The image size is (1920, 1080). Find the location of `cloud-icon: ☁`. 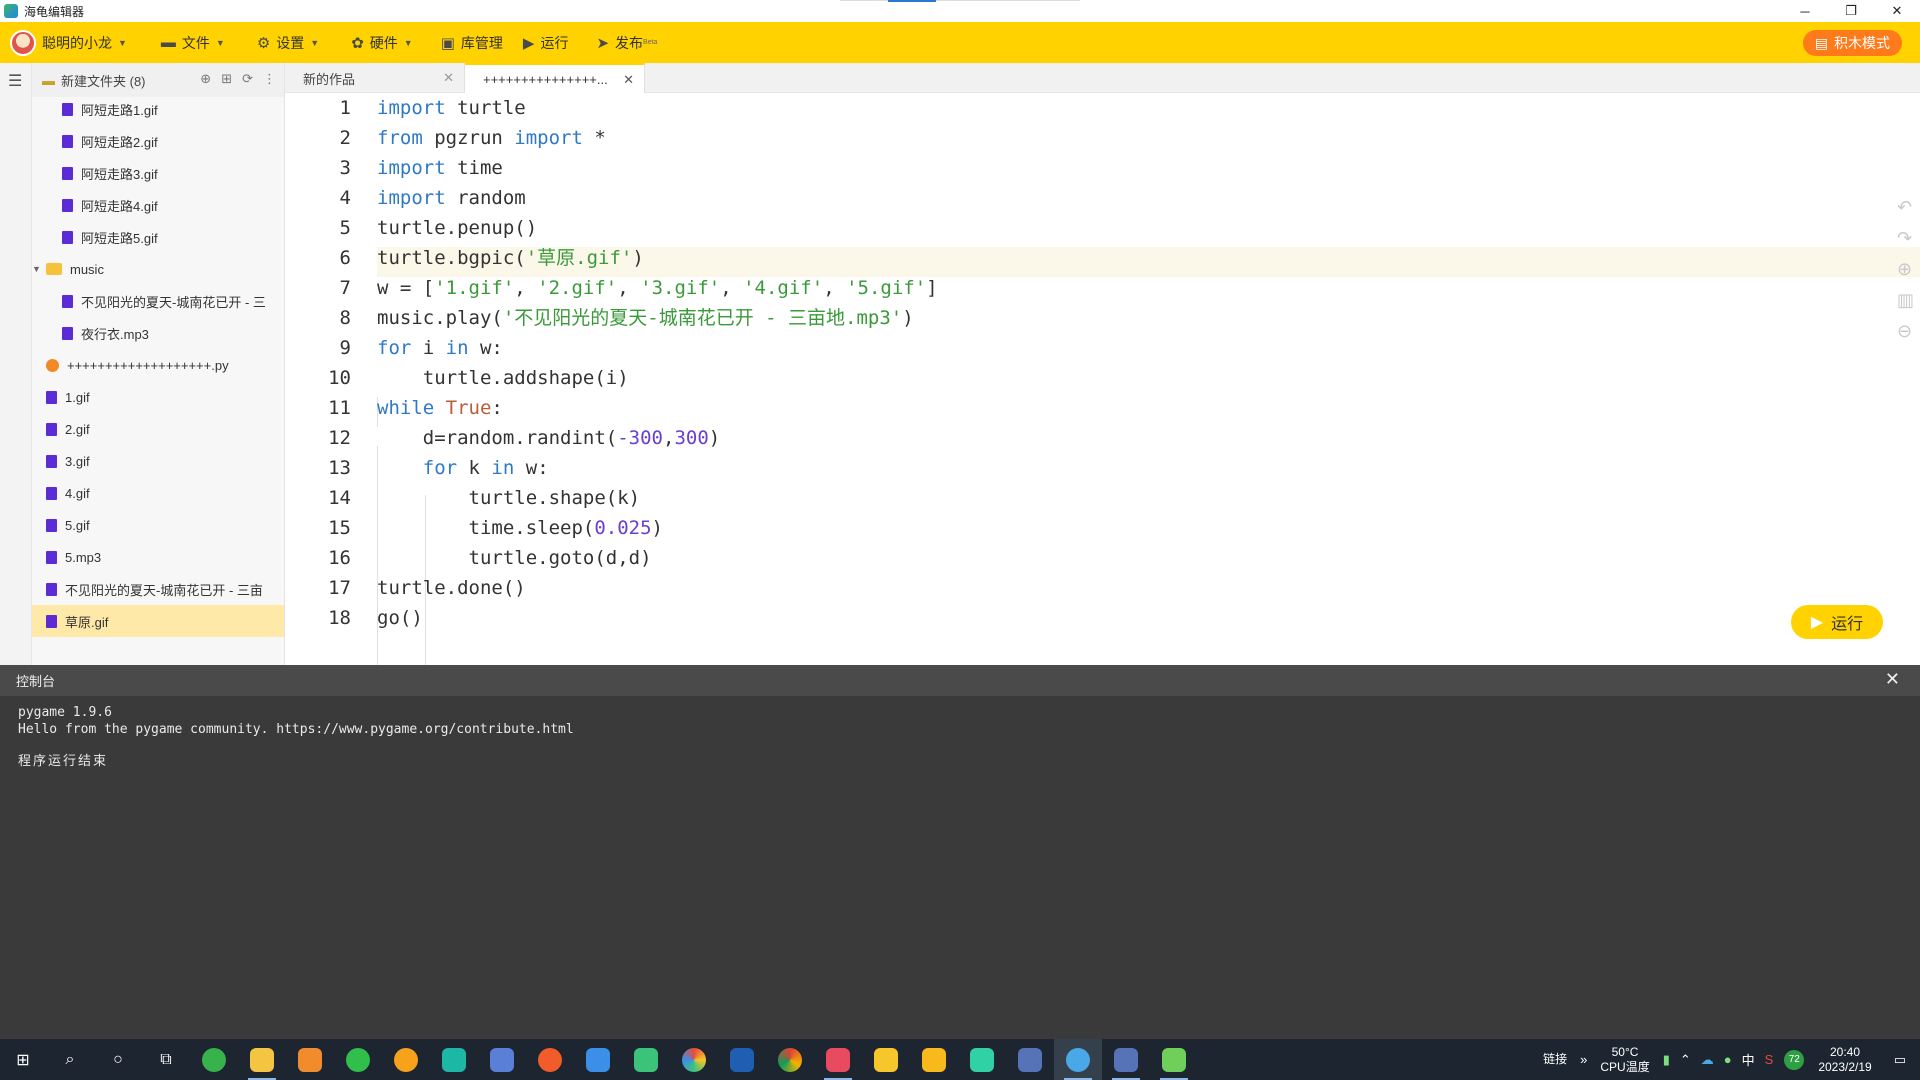

cloud-icon: ☁ is located at coordinates (1707, 1060).